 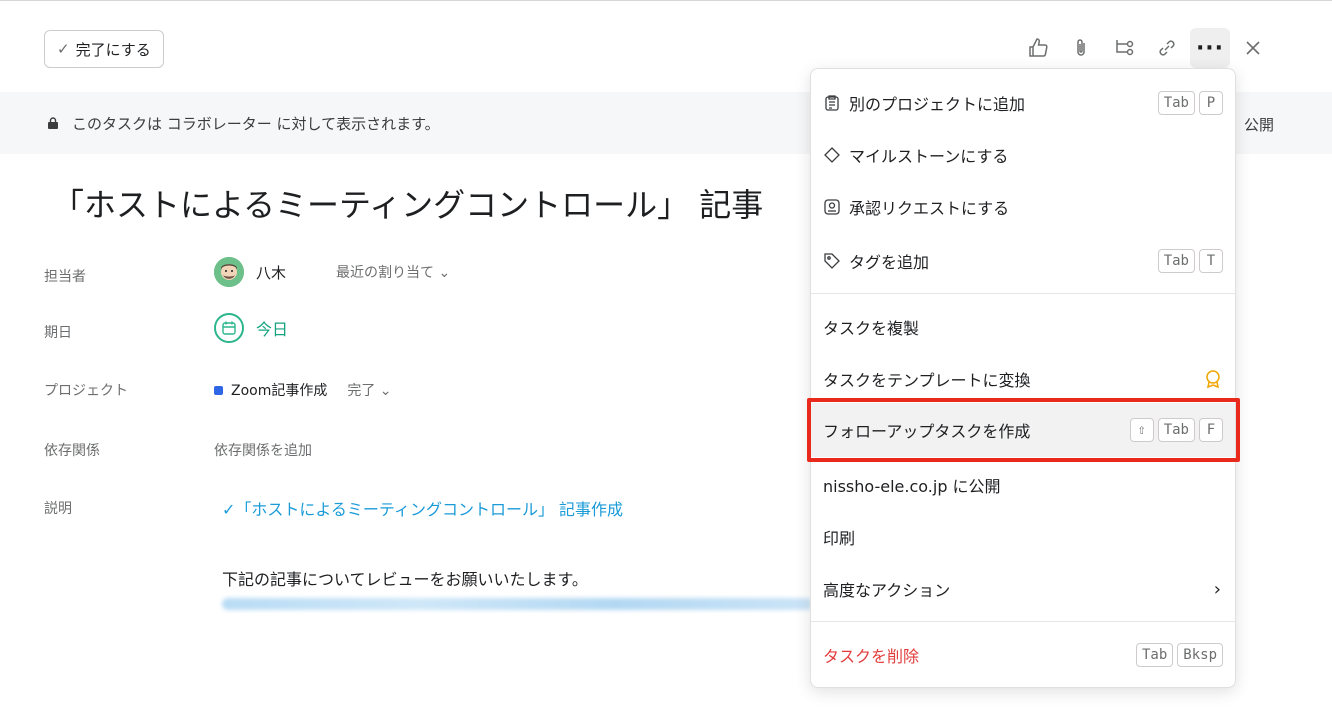 What do you see at coordinates (1023, 655) in the screenshot?
I see `menu-item-delete-task: タスクを削除 Tab Bksp` at bounding box center [1023, 655].